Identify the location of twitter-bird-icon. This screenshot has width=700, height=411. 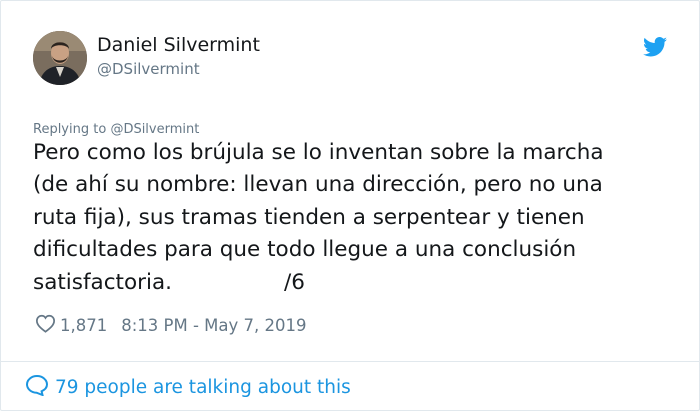
(655, 47).